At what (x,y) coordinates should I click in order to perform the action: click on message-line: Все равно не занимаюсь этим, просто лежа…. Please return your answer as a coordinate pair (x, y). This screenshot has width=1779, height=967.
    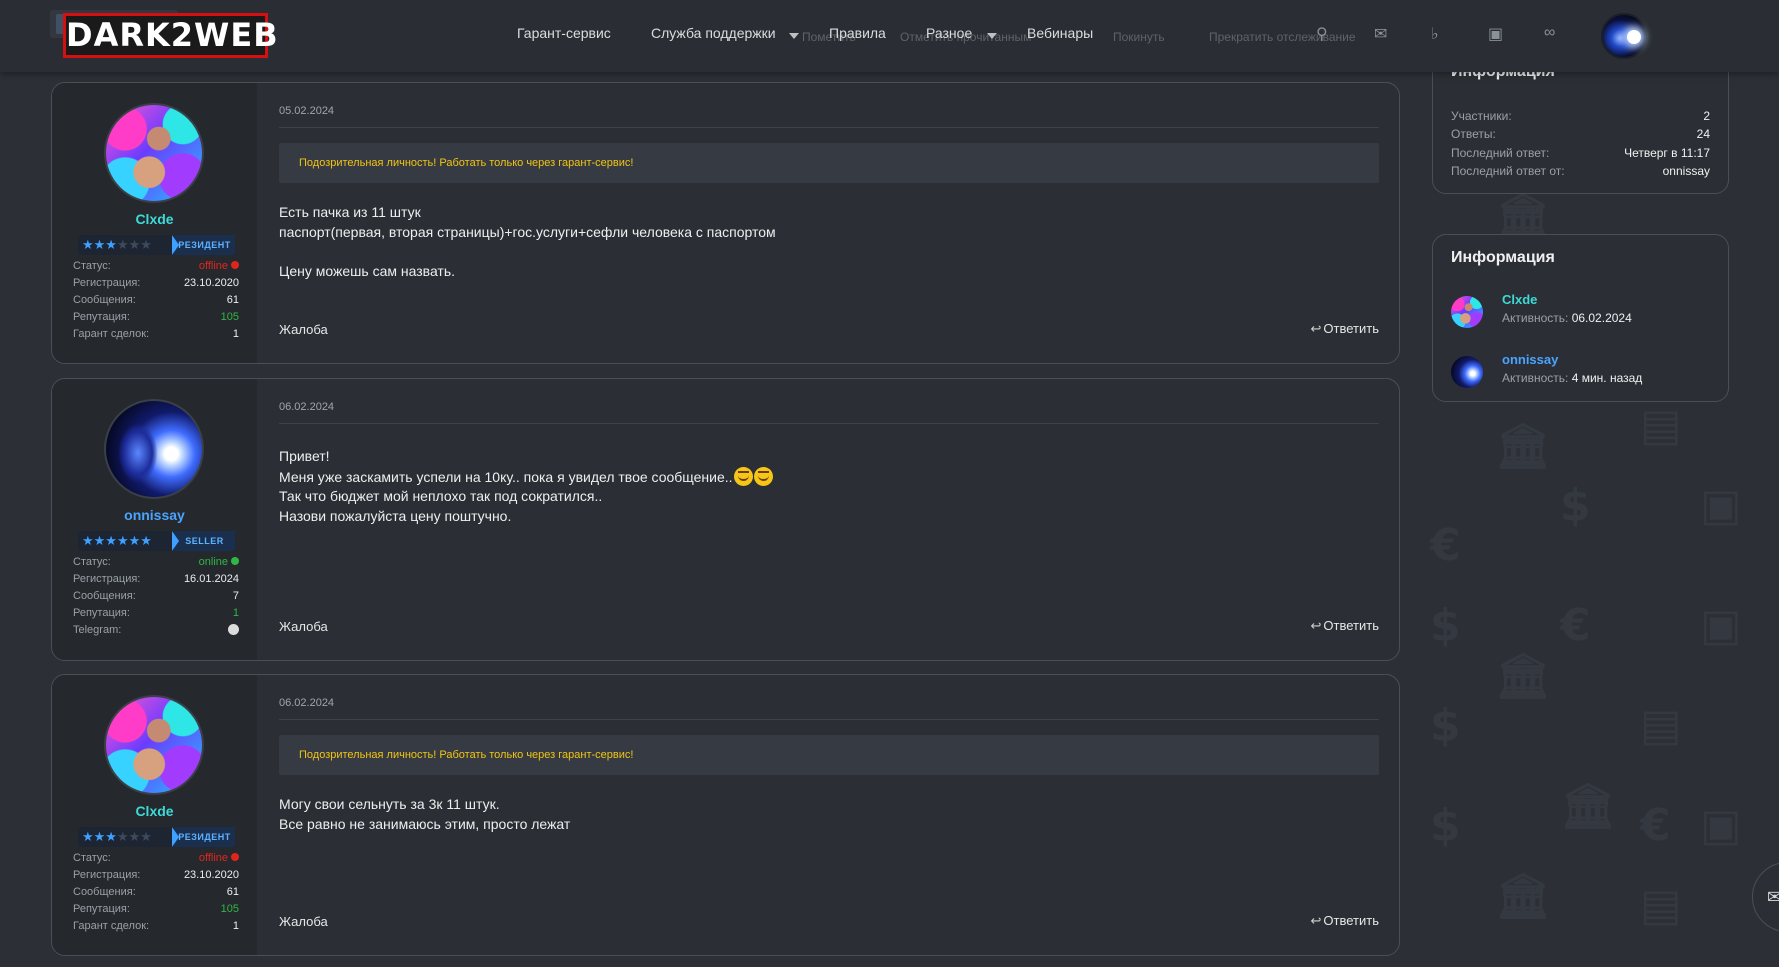
    Looking at the image, I should click on (425, 823).